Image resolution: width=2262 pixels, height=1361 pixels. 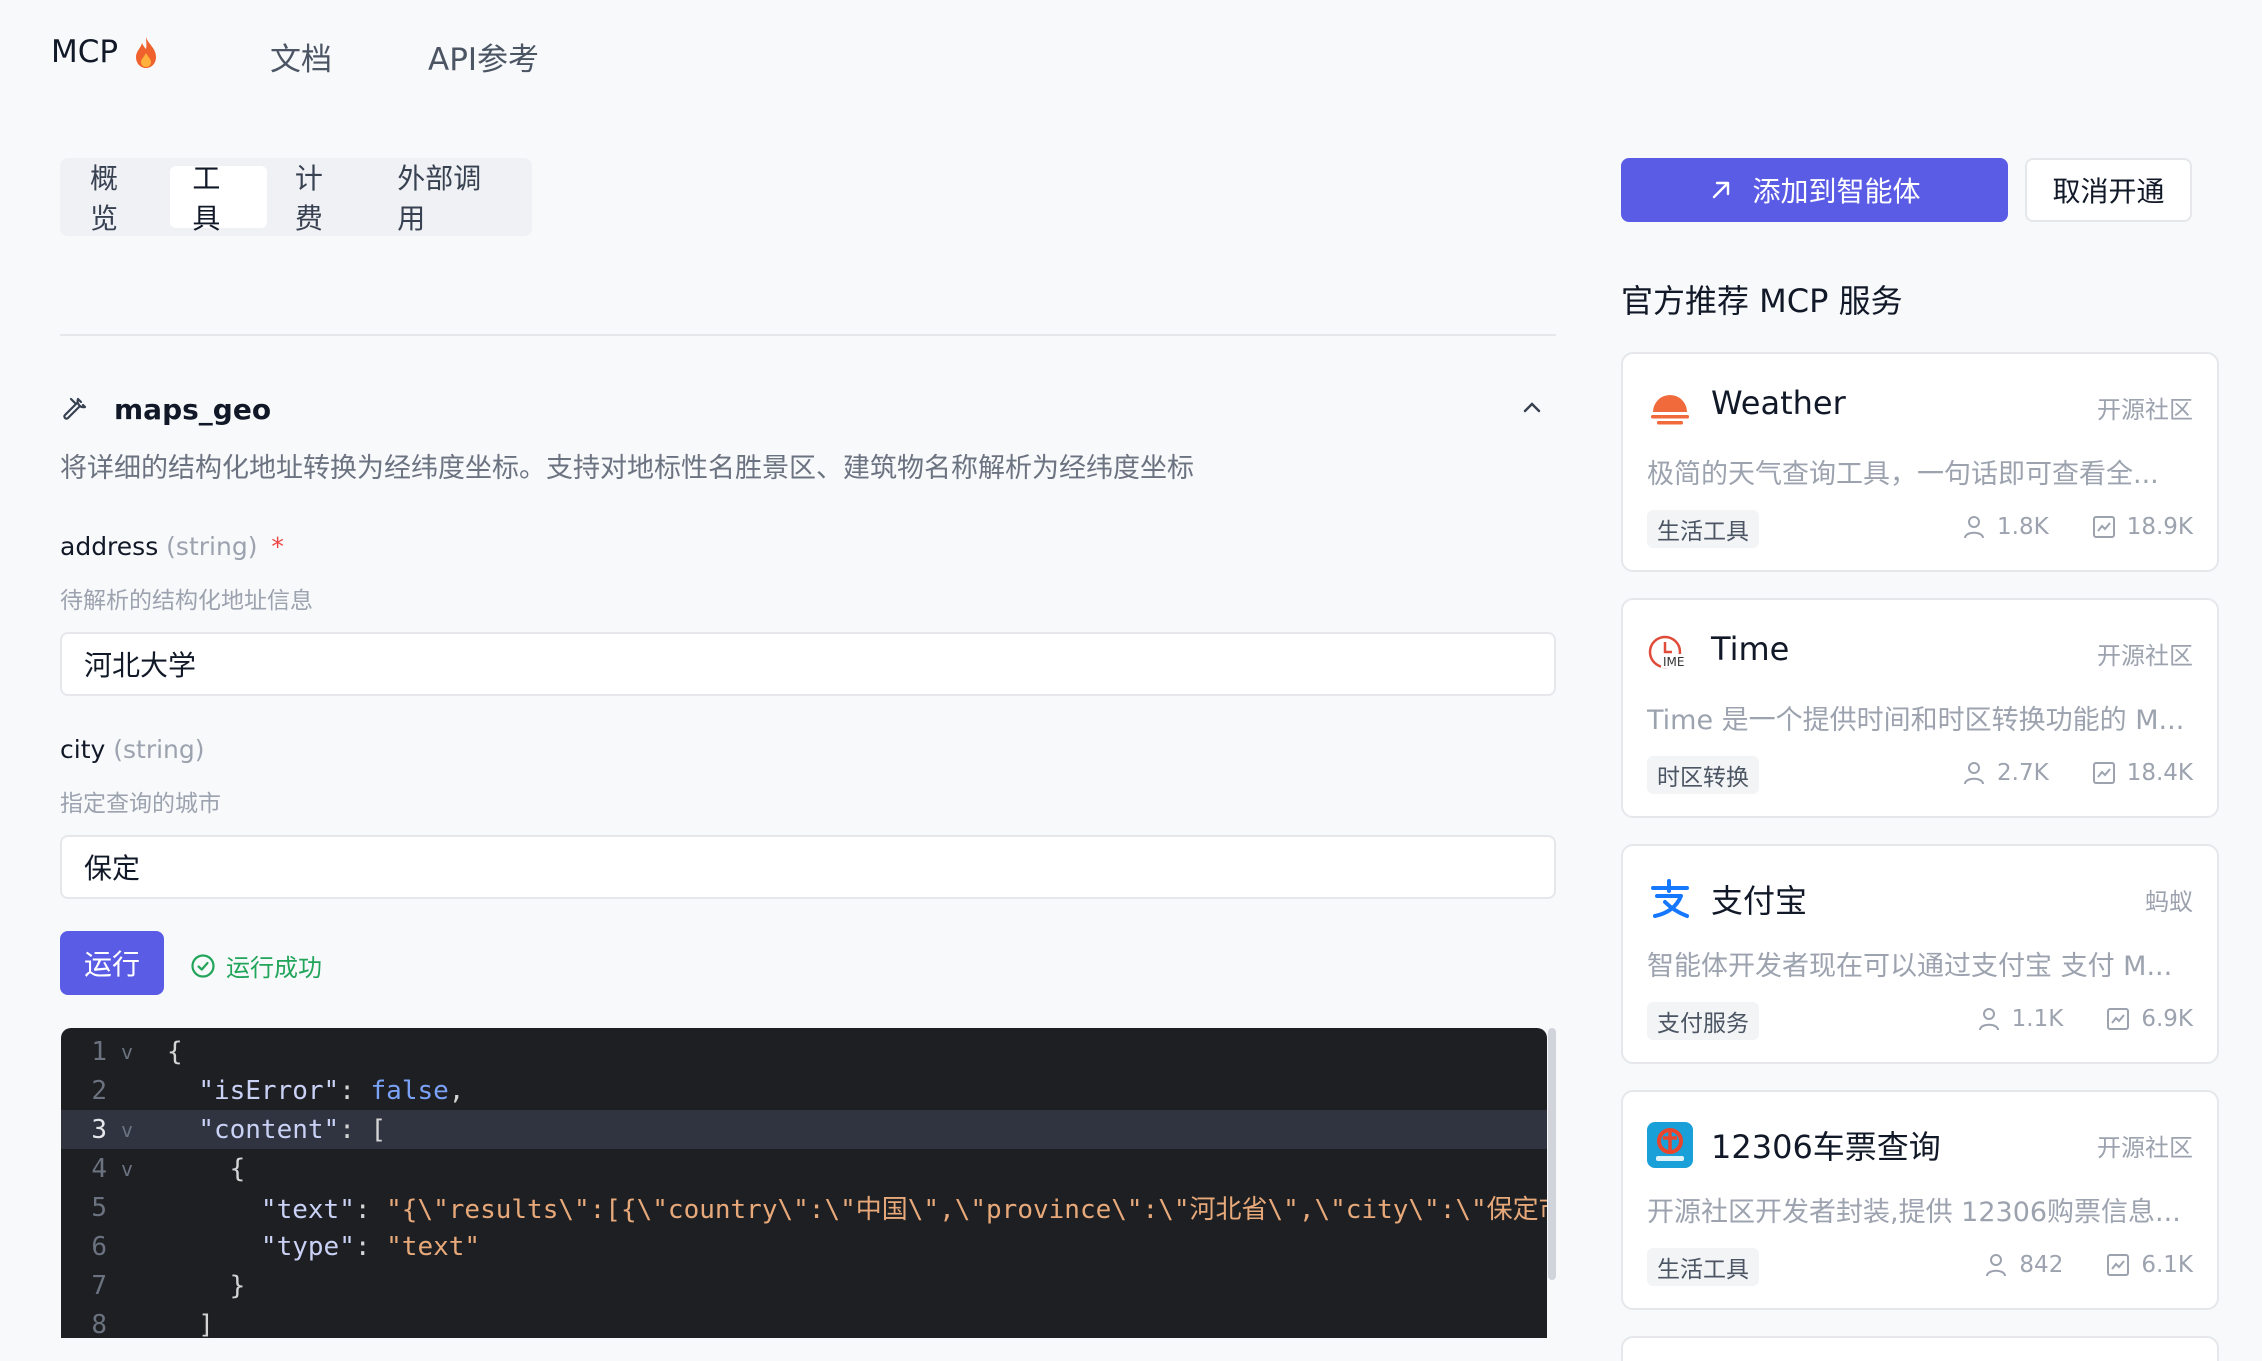 I want to click on detail-tabs: 概览 工具 计费 外部调用, so click(x=296, y=197).